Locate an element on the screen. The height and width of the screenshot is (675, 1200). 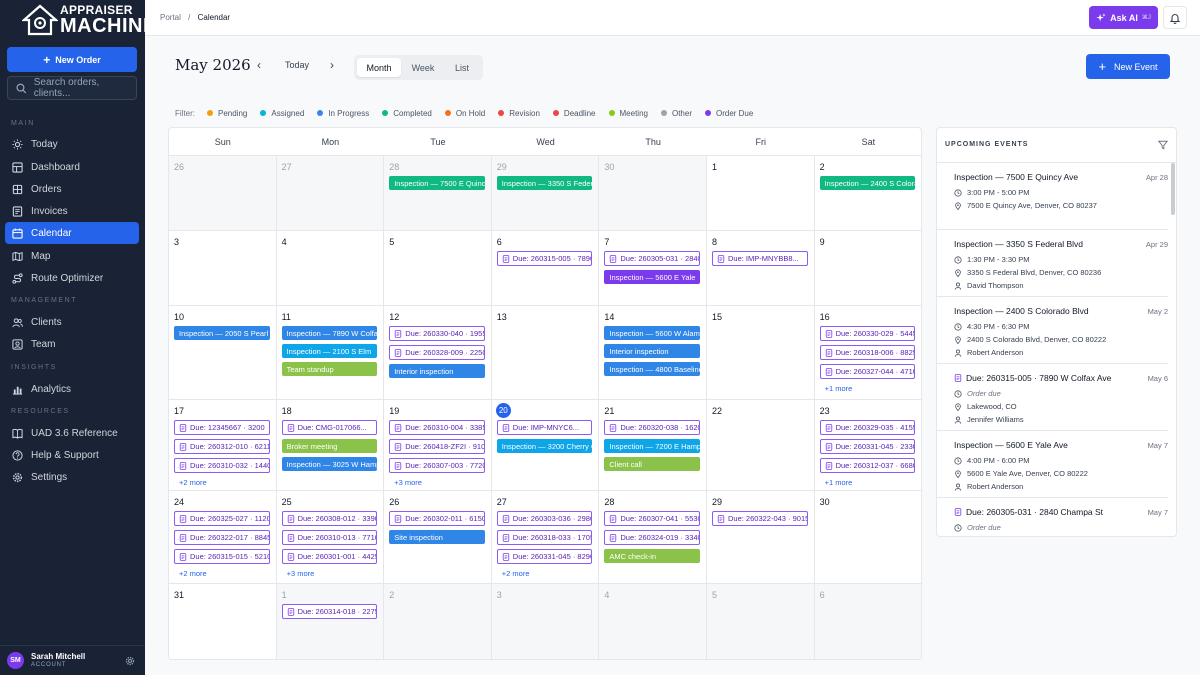
order-due-event: Due: 260310-013 · 7710 is located at coordinates (329, 537).